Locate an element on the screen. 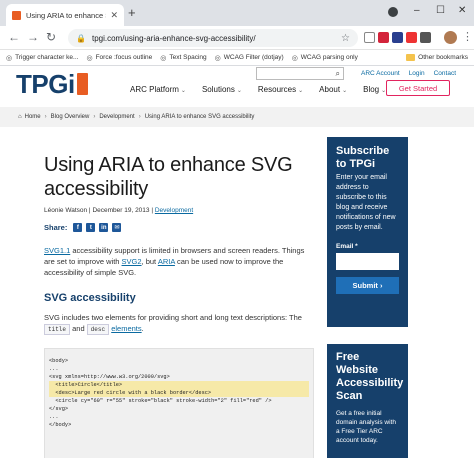 The image size is (474, 458). code-line: </svg> is located at coordinates (59, 409).